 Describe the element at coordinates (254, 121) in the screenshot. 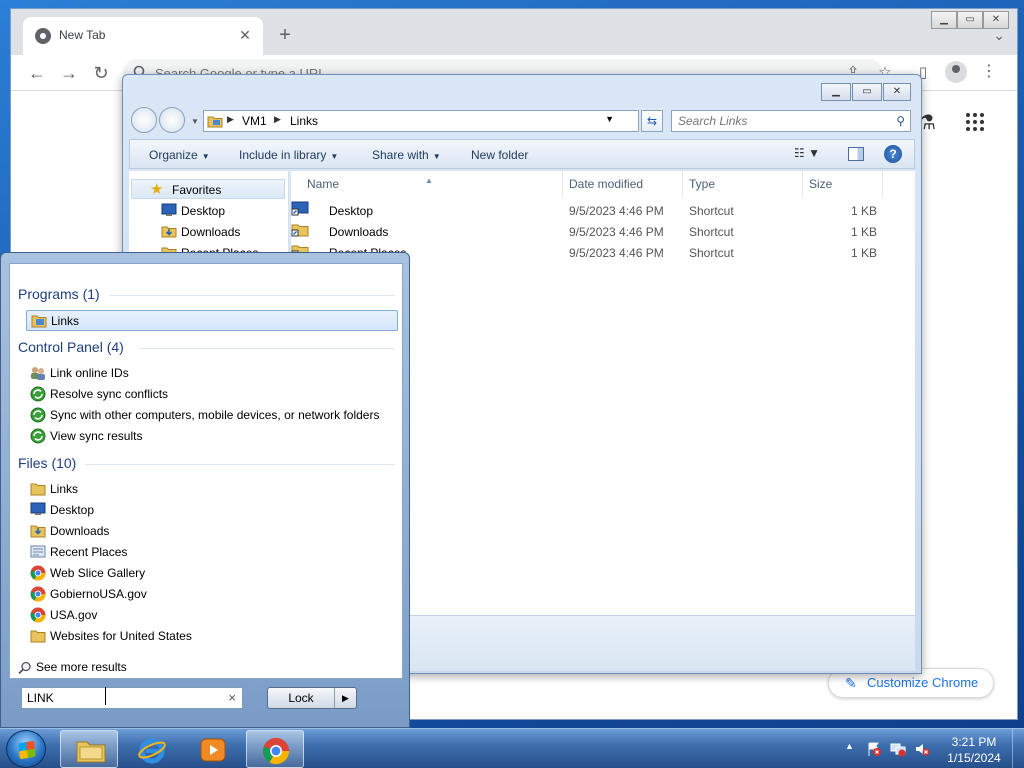

I see `breadcrumb-vm1: VM1` at that location.